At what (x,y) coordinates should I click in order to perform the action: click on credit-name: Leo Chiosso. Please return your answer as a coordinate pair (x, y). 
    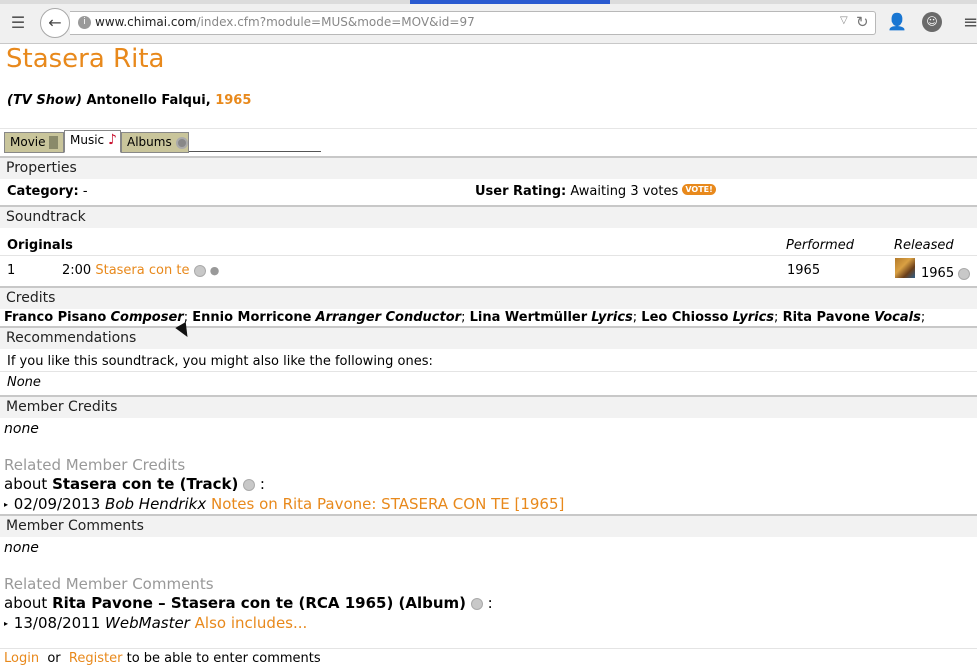
    Looking at the image, I should click on (684, 317).